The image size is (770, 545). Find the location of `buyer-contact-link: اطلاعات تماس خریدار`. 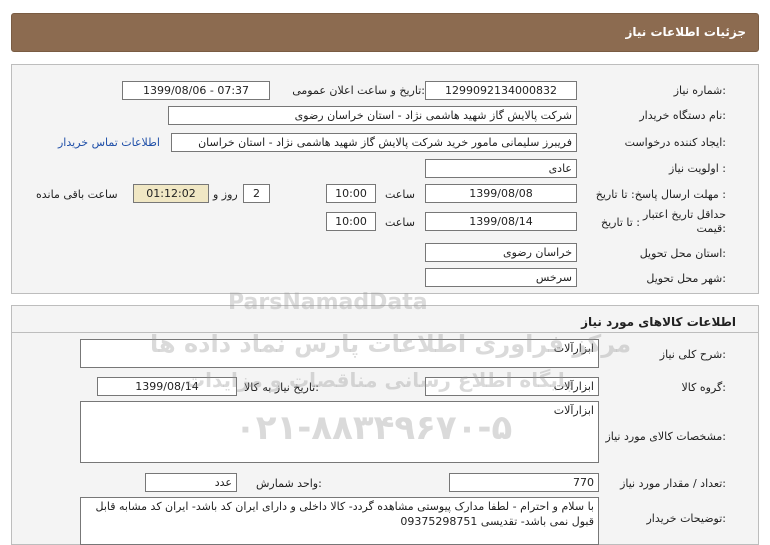

buyer-contact-link: اطلاعات تماس خریدار is located at coordinates (109, 142).